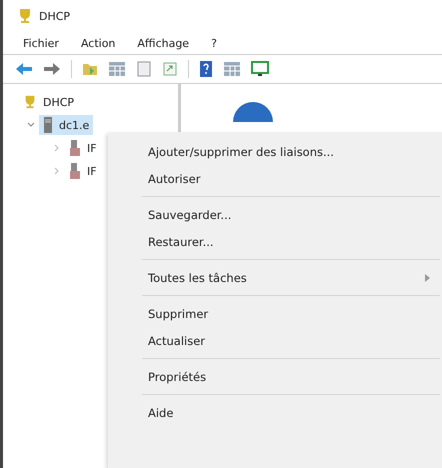  Describe the element at coordinates (98, 43) in the screenshot. I see `menu-item: Action` at that location.